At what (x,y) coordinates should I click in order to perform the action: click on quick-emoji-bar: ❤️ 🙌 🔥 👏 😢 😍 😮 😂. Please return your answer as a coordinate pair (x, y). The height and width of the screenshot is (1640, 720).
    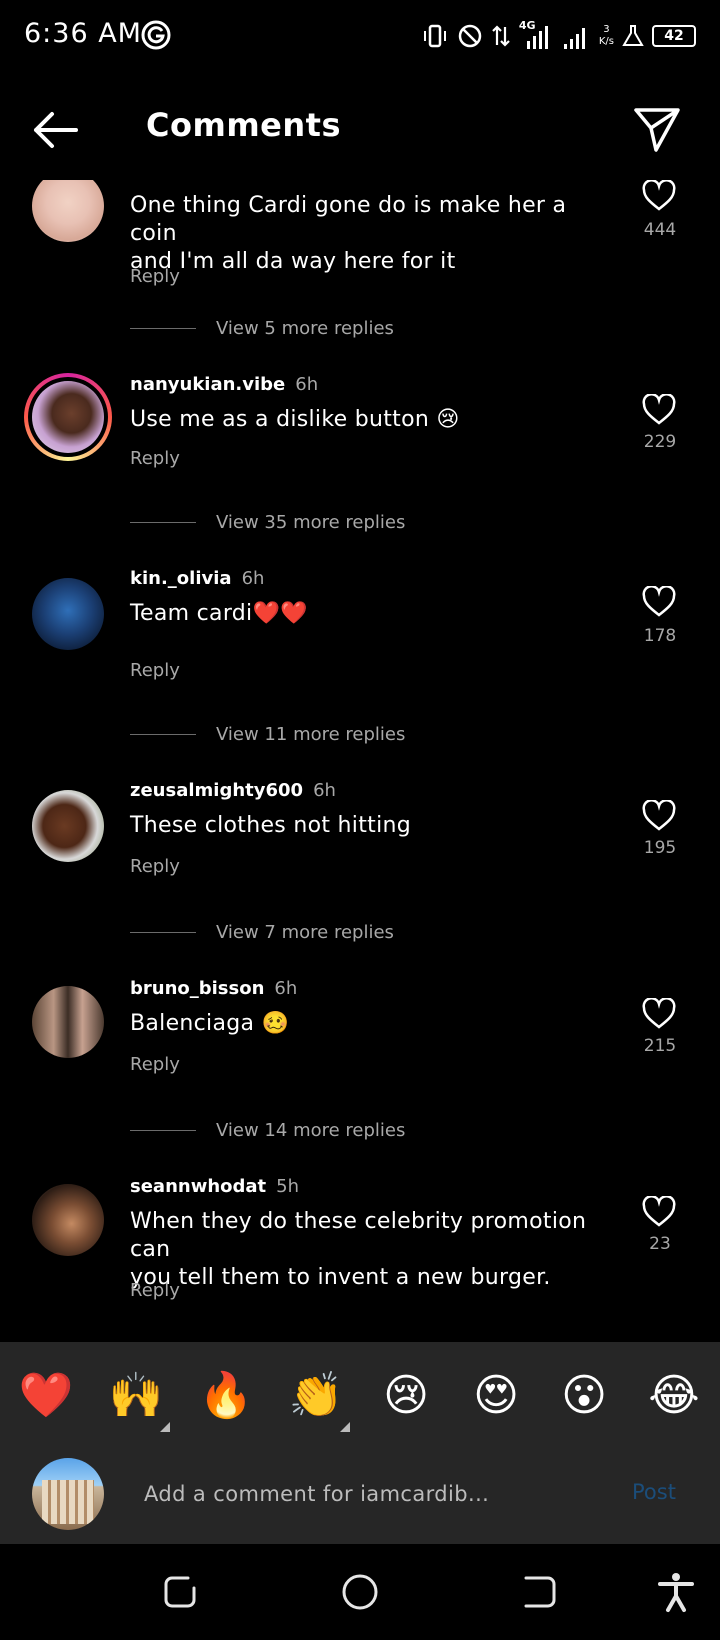
    Looking at the image, I should click on (360, 1395).